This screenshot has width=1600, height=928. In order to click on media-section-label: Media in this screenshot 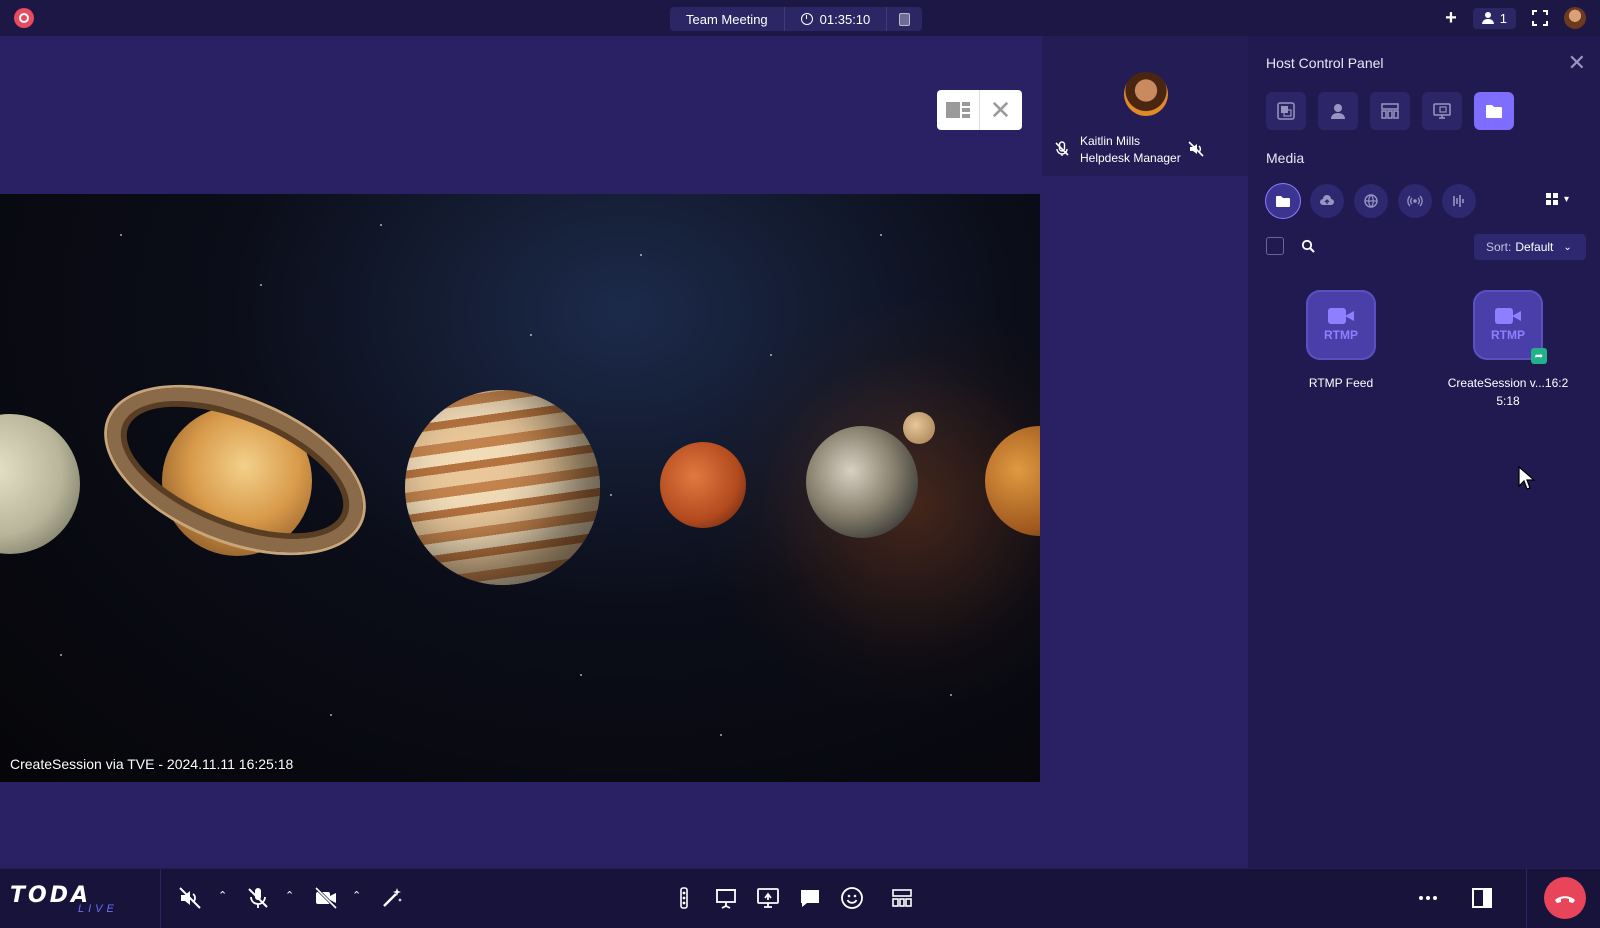, I will do `click(1285, 158)`.